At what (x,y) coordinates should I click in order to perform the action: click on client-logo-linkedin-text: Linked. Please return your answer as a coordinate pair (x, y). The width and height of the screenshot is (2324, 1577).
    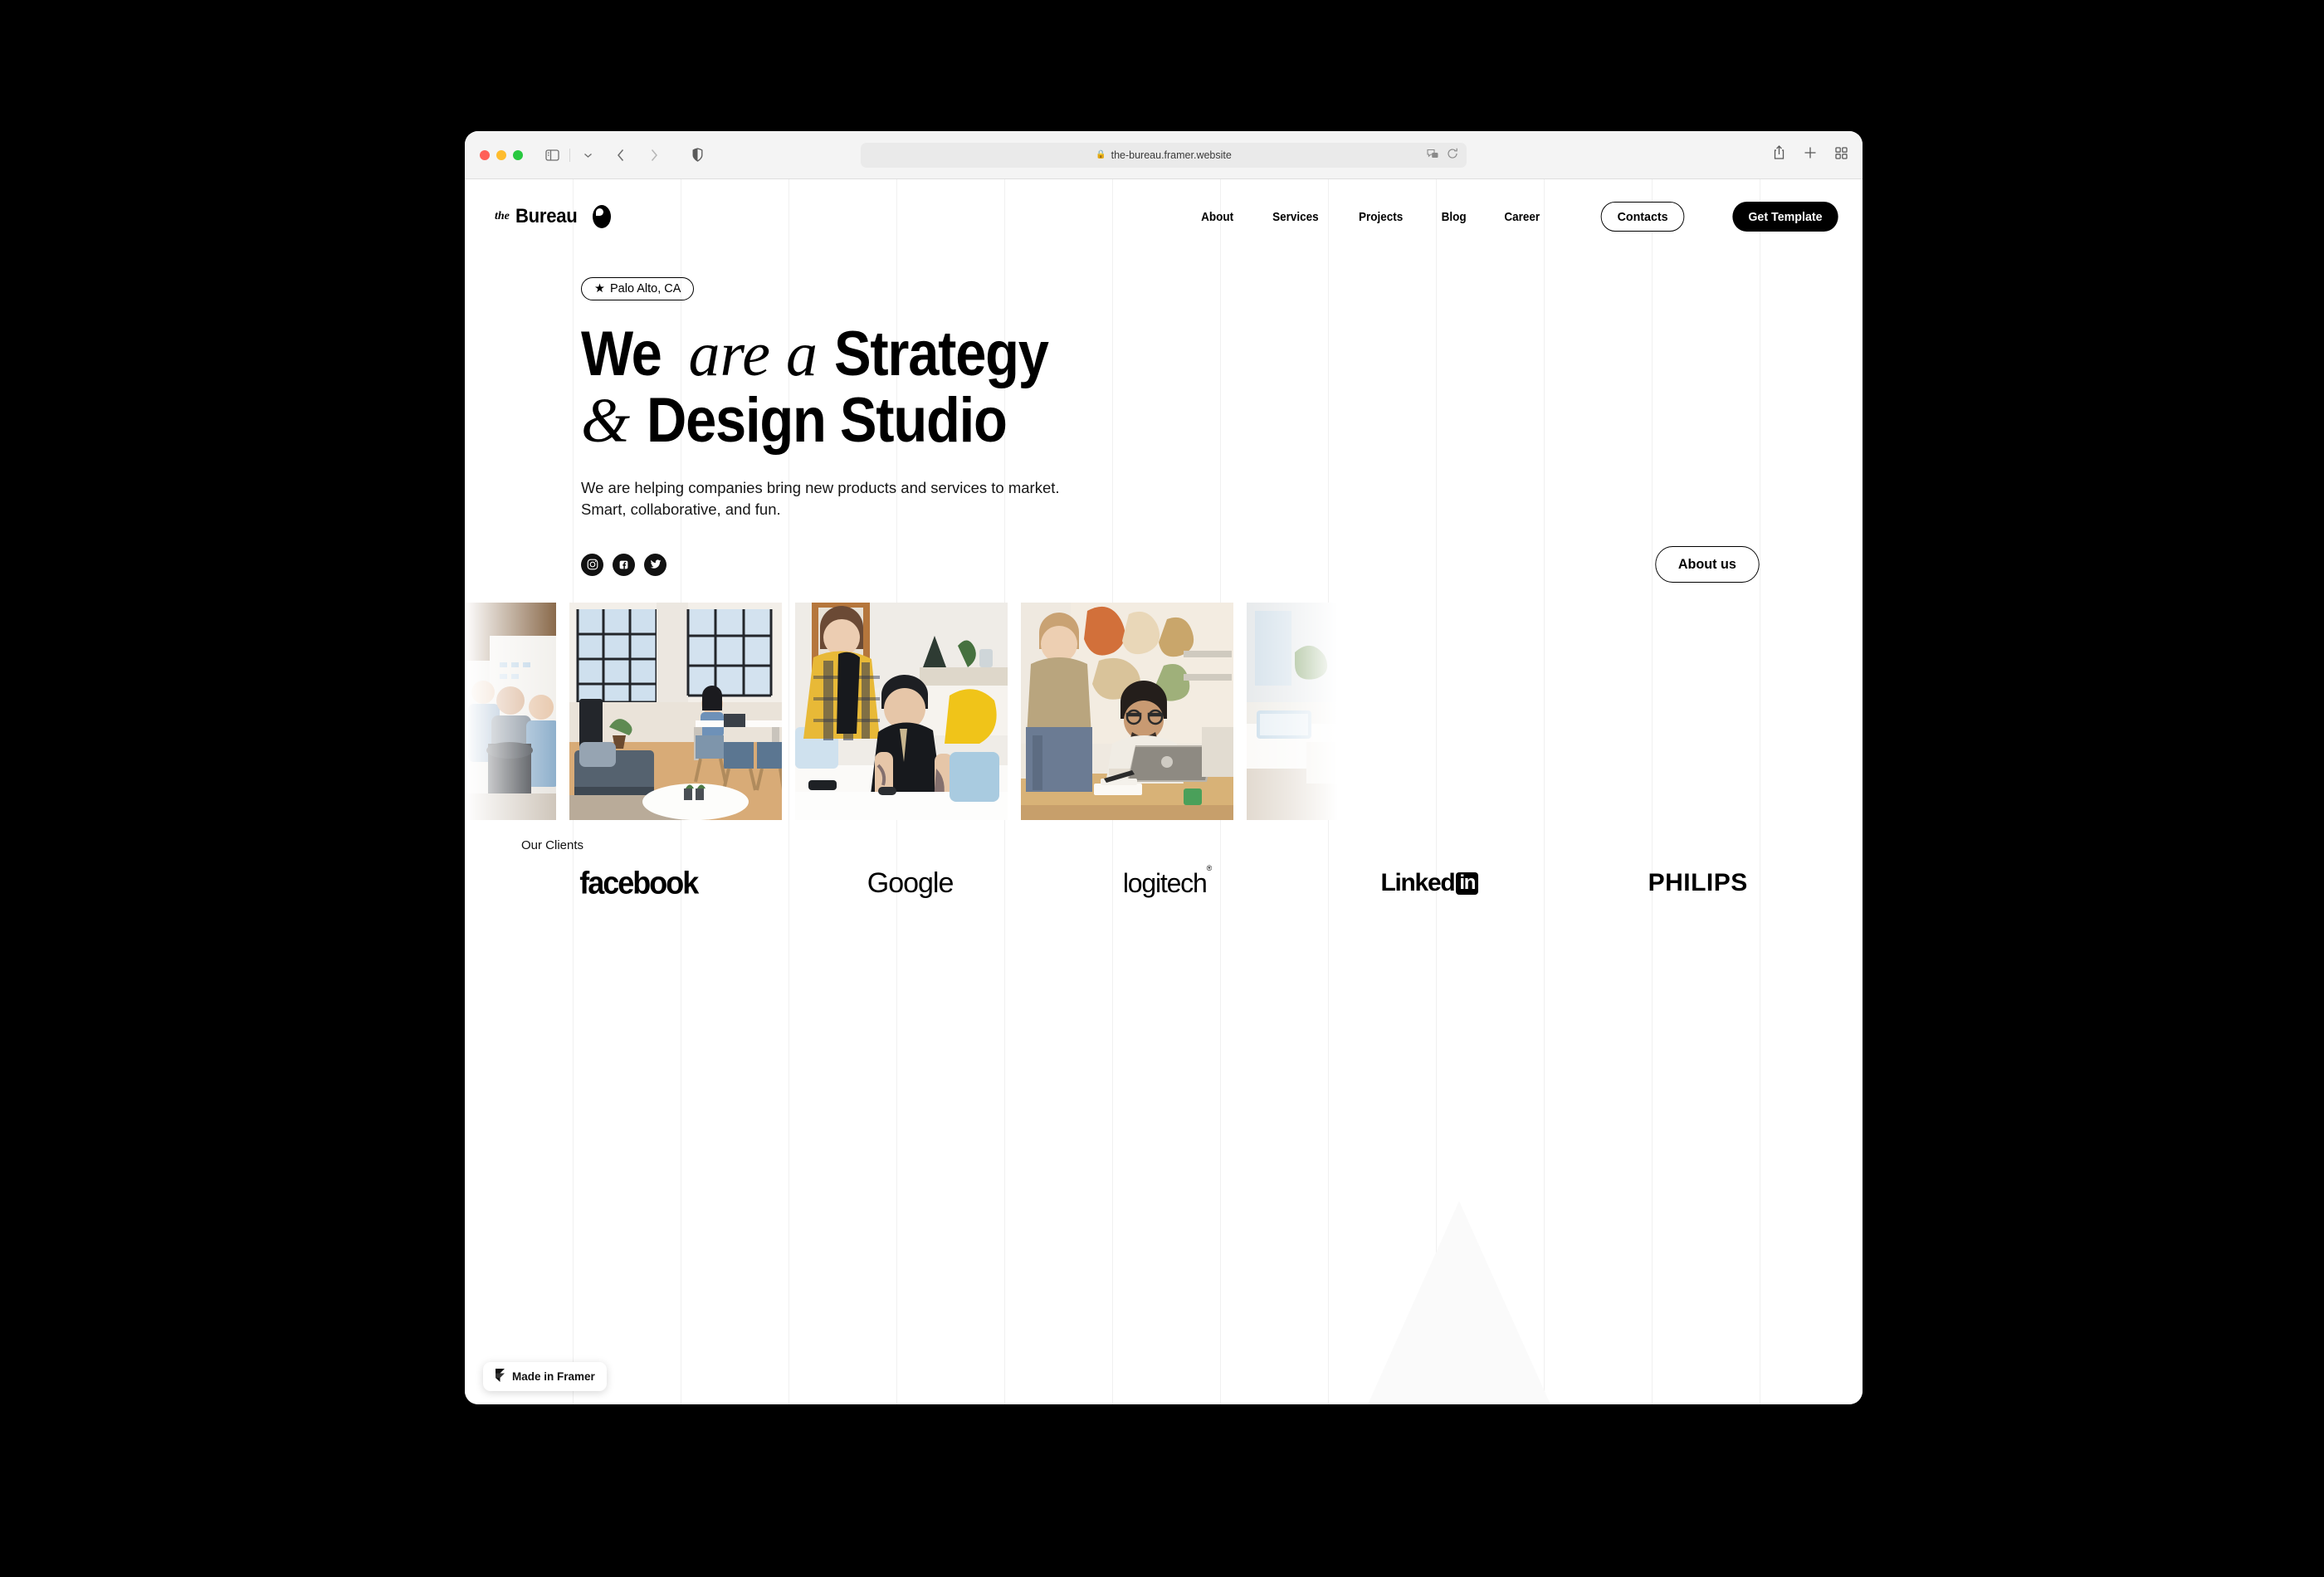
    Looking at the image, I should click on (1417, 883).